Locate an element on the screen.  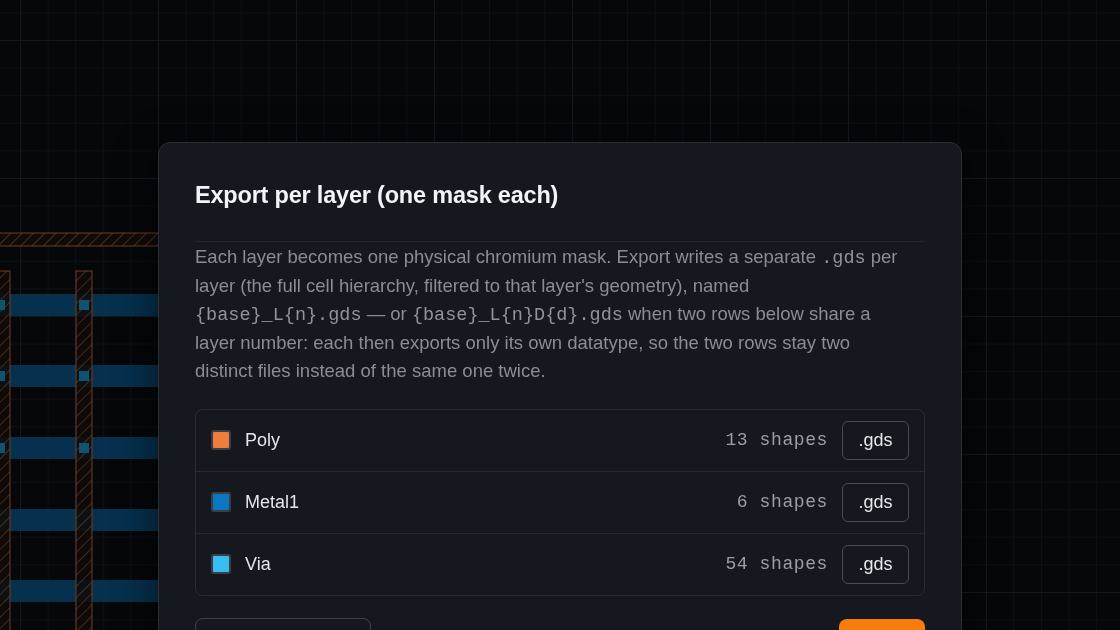
shape-count: 6 shapes is located at coordinates (782, 502).